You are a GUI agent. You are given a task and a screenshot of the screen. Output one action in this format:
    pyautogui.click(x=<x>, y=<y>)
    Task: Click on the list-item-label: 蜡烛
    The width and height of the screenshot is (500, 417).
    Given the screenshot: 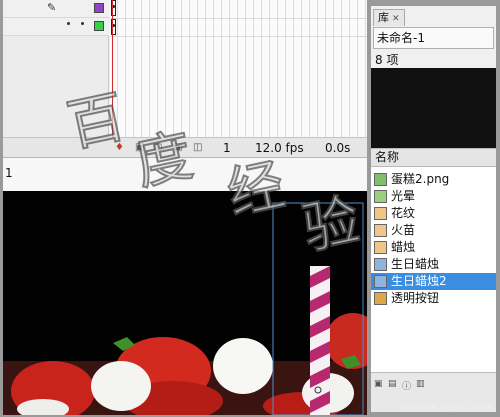 What is the action you would take?
    pyautogui.click(x=403, y=247)
    